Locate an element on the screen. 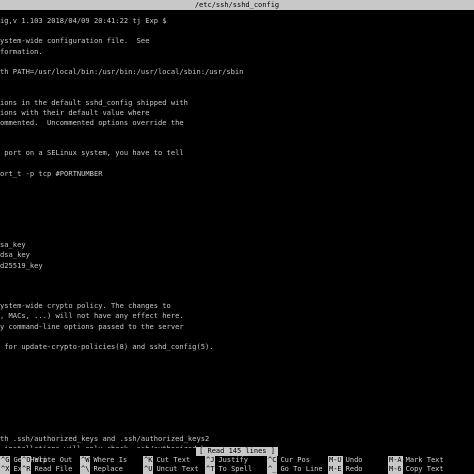 This screenshot has width=474, height=474. shortcut-label: Justify is located at coordinates (233, 460).